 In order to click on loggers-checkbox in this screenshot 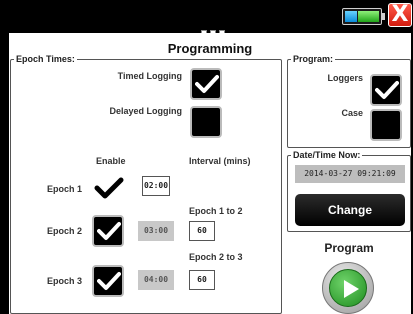, I will do `click(386, 90)`.